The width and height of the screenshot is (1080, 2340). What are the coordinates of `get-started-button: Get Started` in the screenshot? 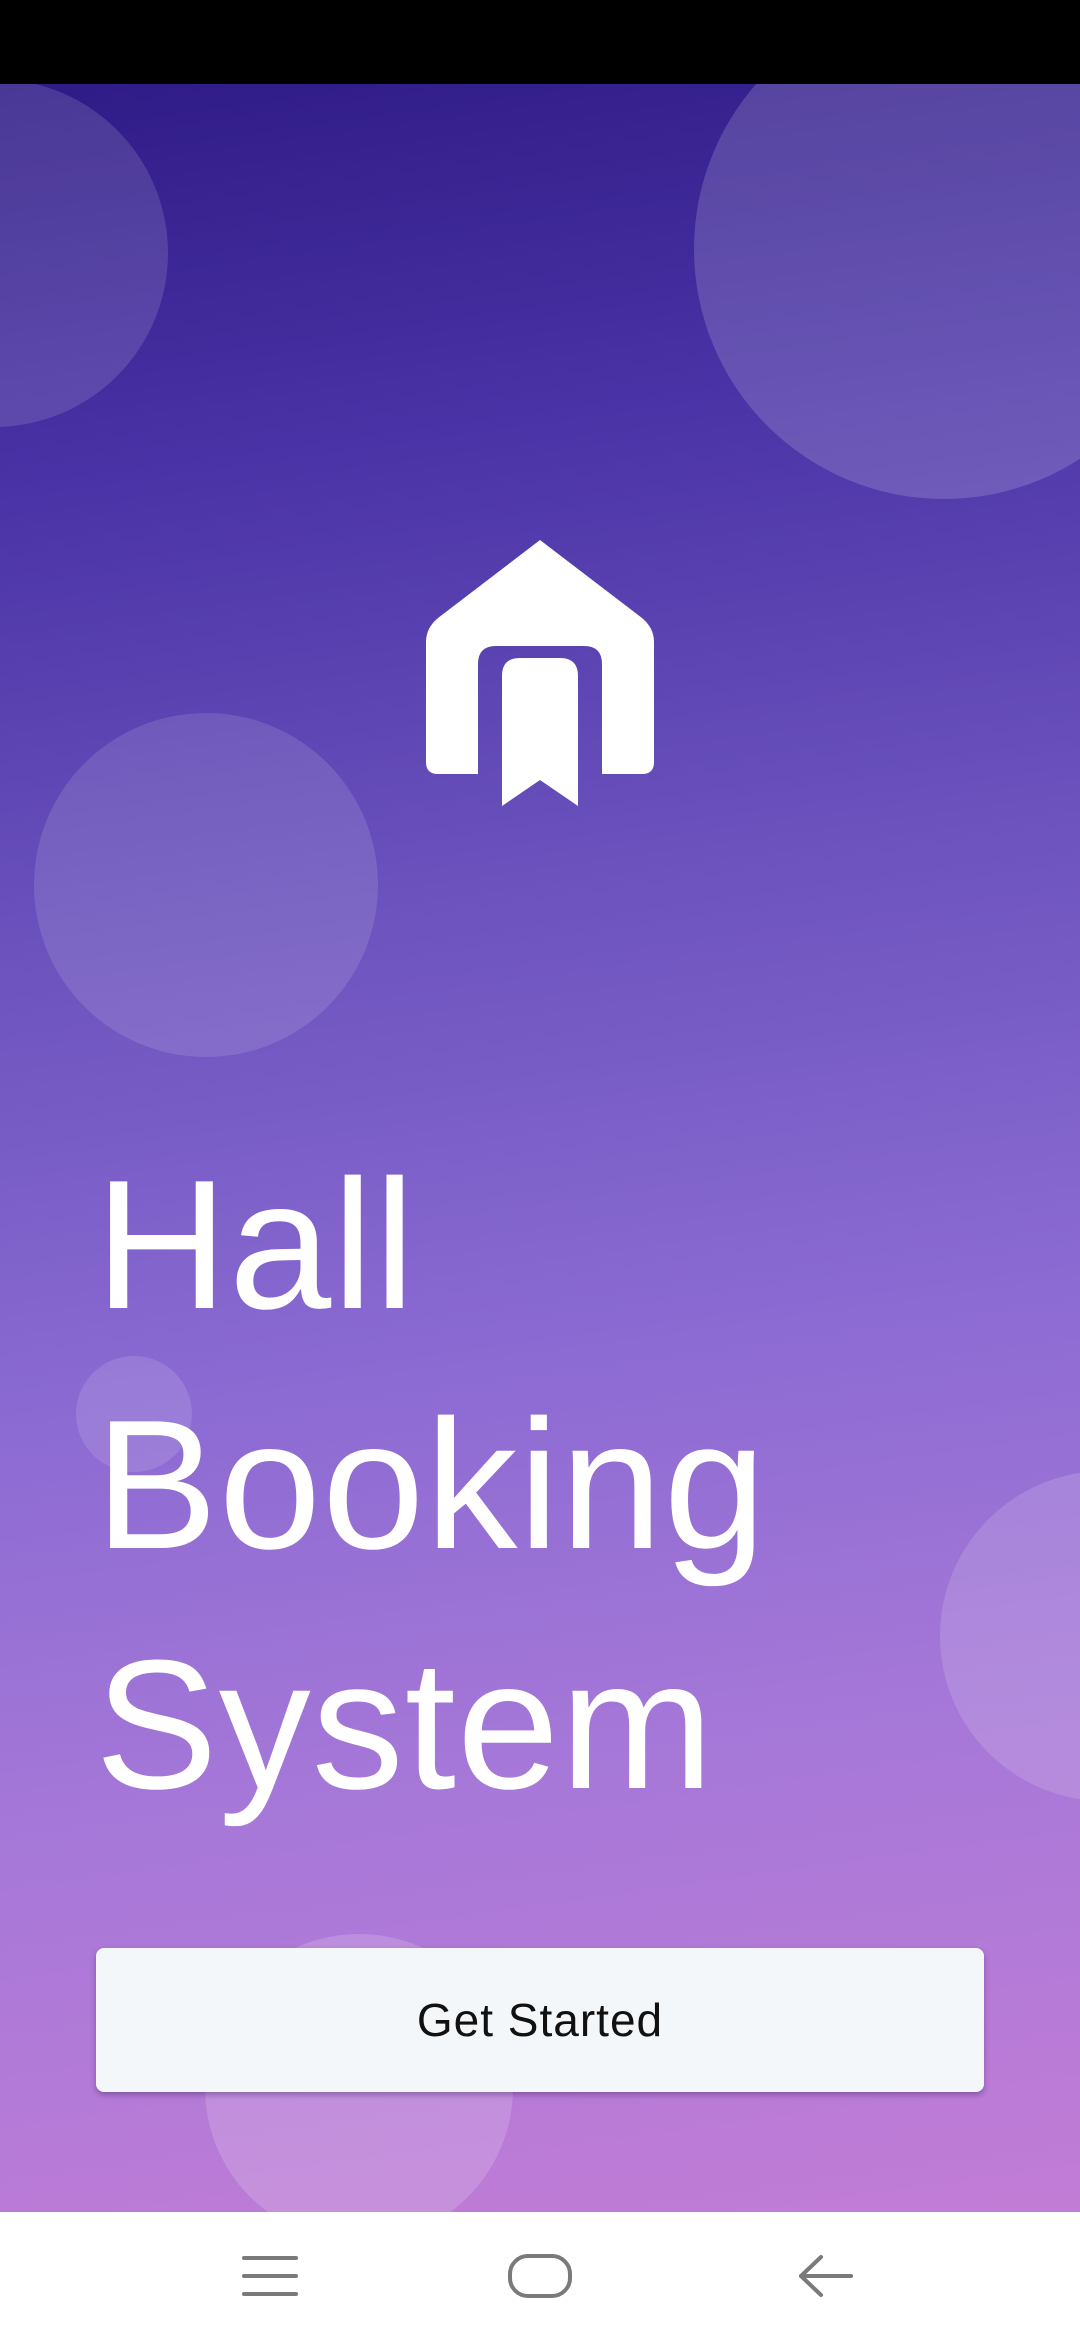 It's located at (540, 2020).